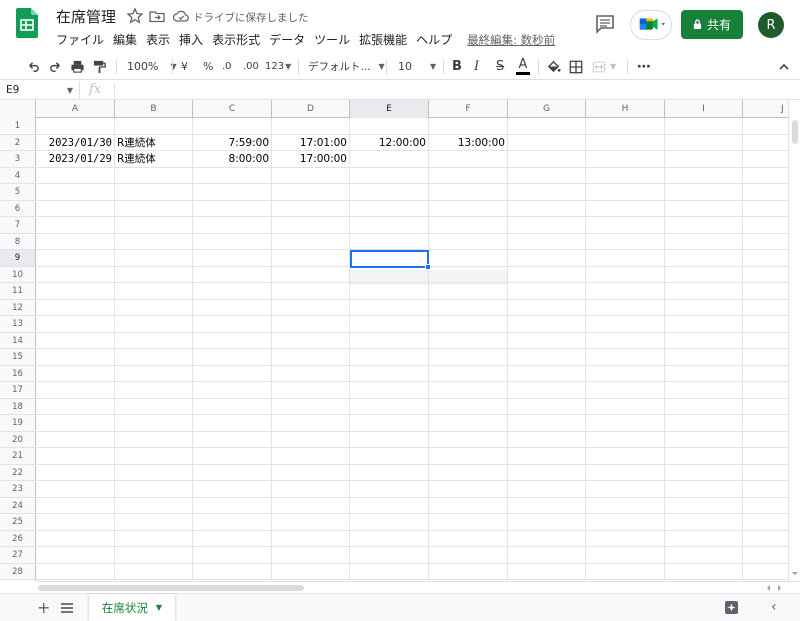  I want to click on side-panel-chevron-icon: ‹, so click(774, 607).